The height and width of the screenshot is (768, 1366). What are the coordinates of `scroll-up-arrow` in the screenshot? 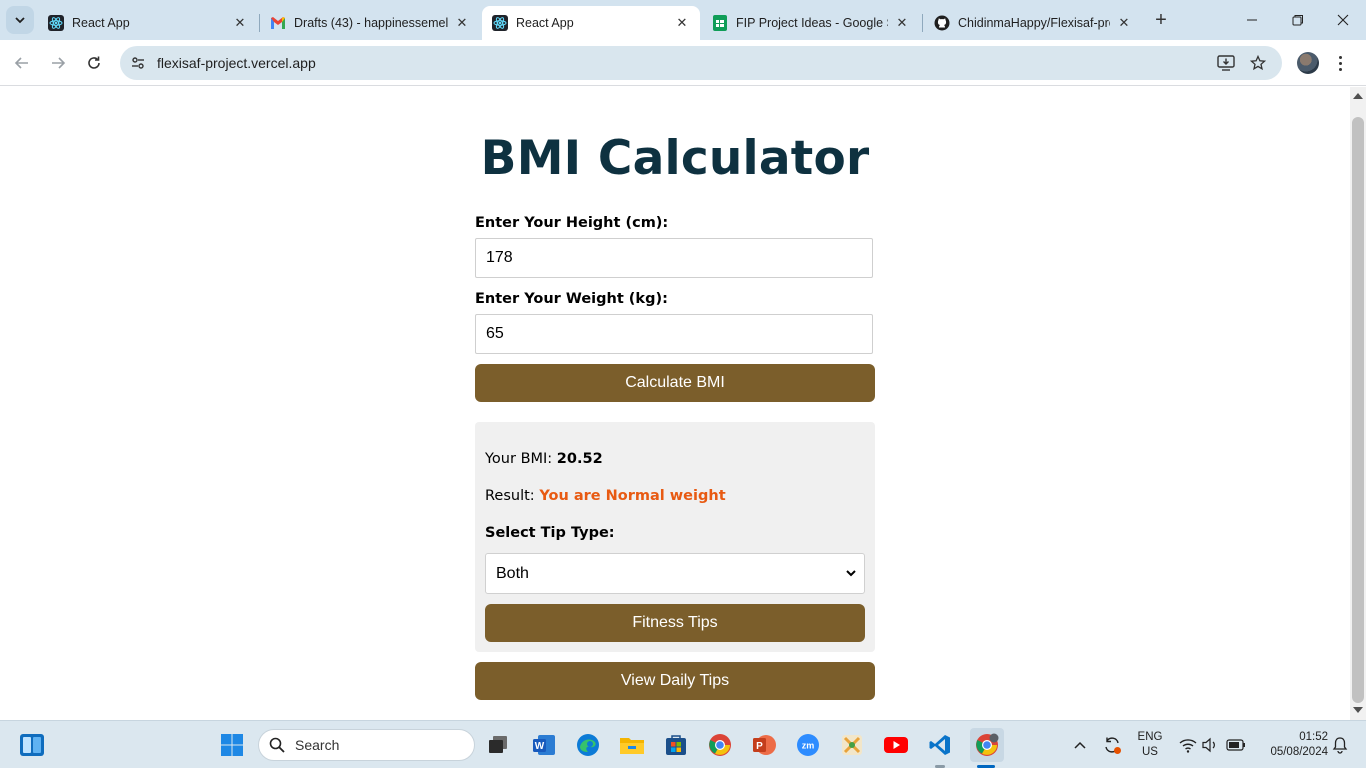 It's located at (1358, 96).